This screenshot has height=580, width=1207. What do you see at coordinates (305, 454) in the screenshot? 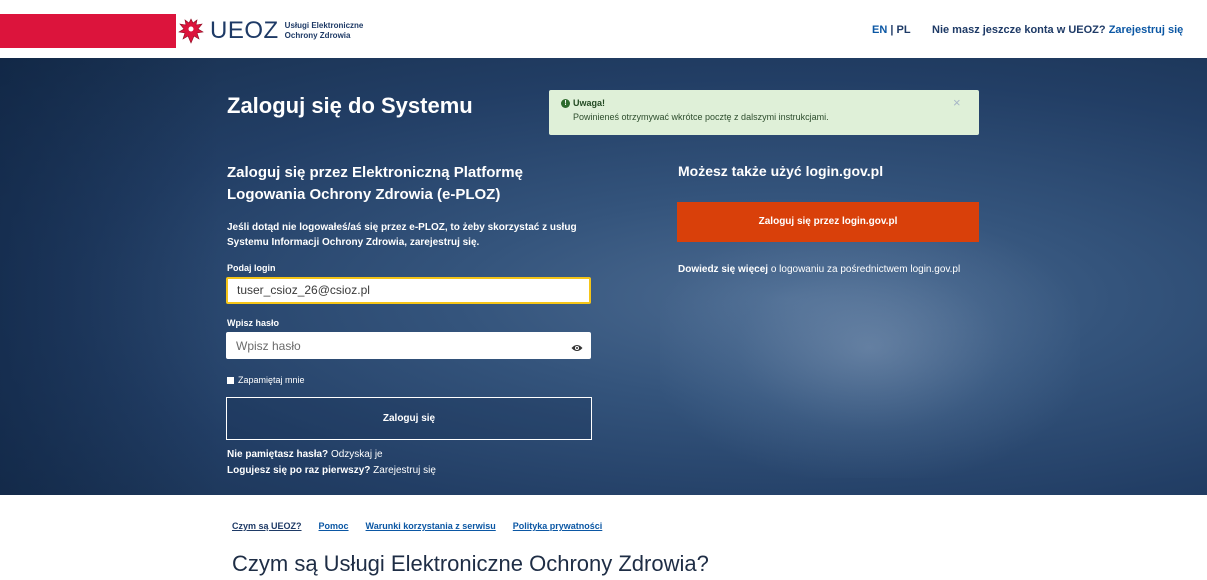
I see `forgot-password-row: Nie pamiętasz hasła? Odzyskaj je` at bounding box center [305, 454].